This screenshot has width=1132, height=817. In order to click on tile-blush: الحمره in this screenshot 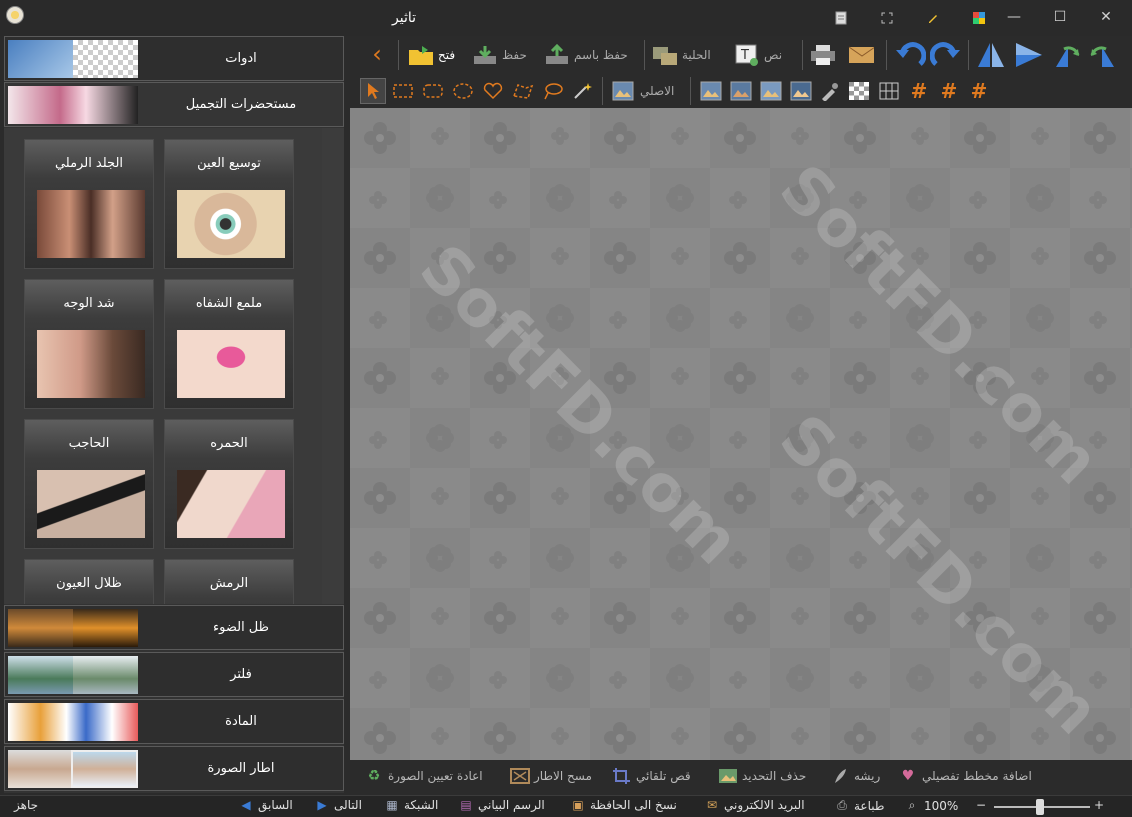, I will do `click(229, 484)`.